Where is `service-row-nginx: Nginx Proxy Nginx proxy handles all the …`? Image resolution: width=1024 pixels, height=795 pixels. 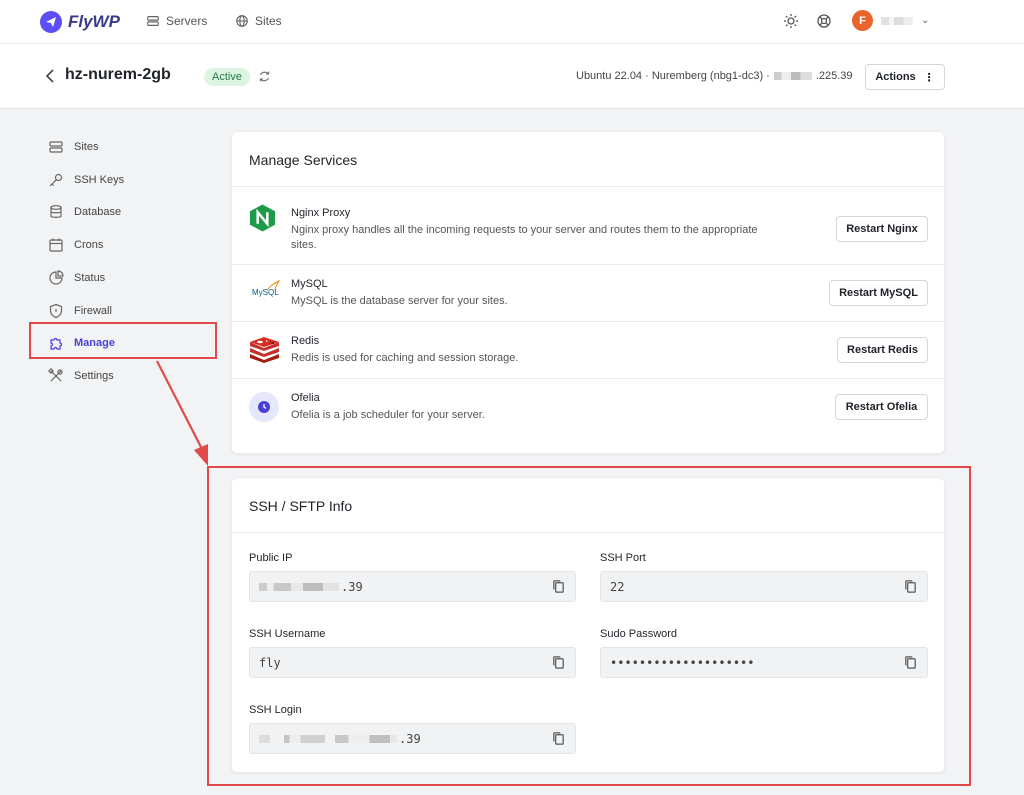 service-row-nginx: Nginx Proxy Nginx proxy handles all the … is located at coordinates (589, 226).